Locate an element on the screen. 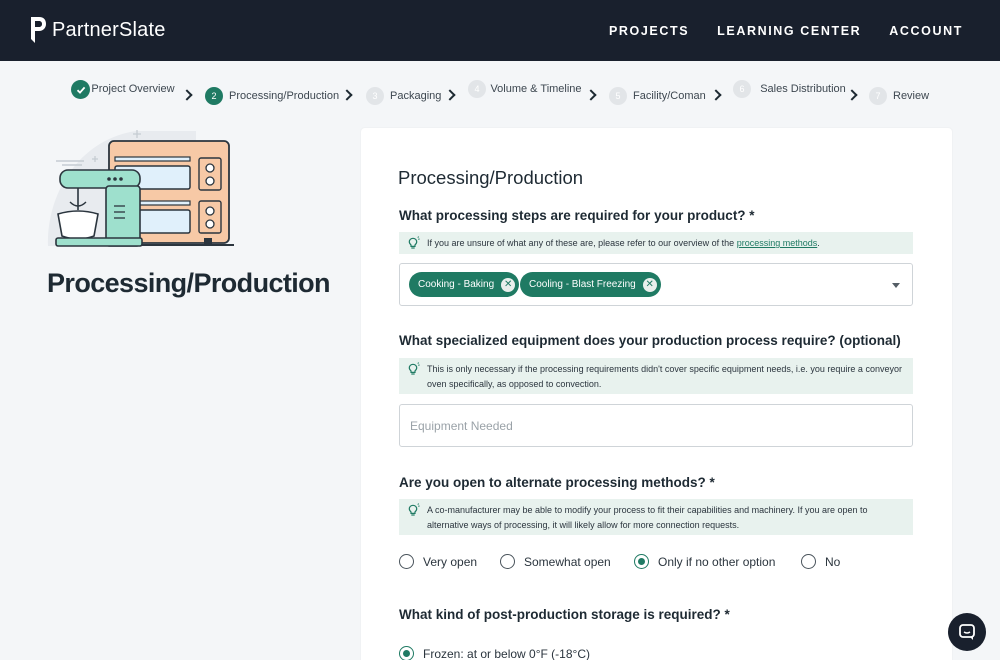 This screenshot has width=1000, height=660. step-number: 2 is located at coordinates (214, 96).